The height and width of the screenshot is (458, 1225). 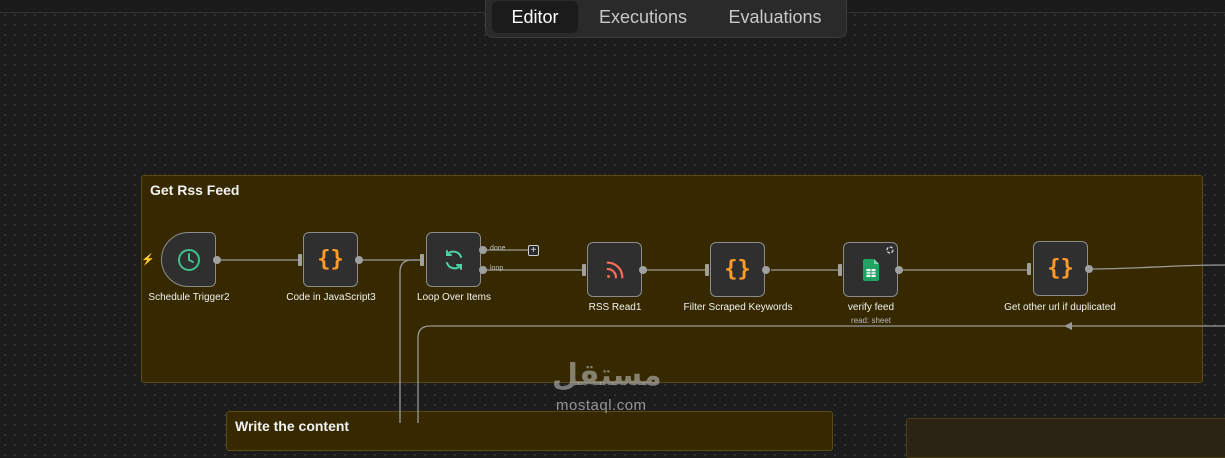 I want to click on connection-return-loop, so click(x=821, y=374).